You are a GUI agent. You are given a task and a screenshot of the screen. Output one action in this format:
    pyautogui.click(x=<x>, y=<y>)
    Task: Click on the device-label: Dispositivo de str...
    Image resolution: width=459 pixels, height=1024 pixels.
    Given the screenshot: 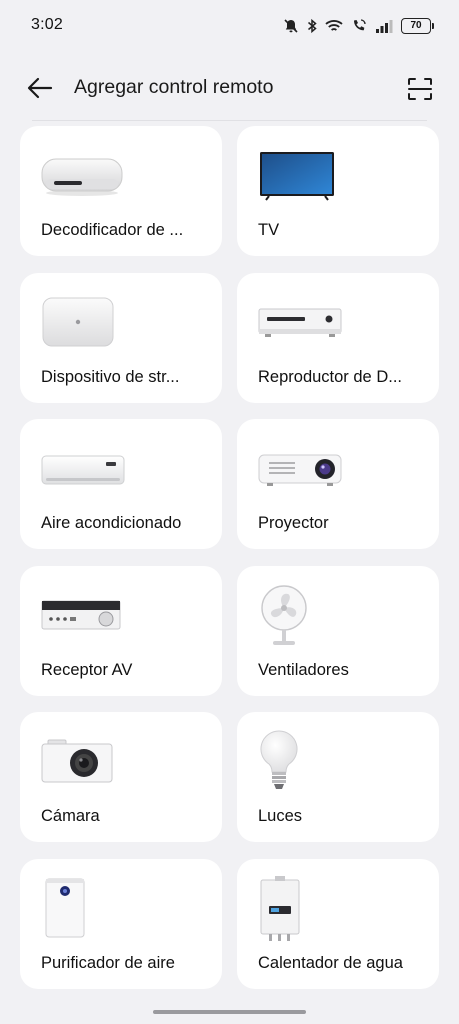 What is the action you would take?
    pyautogui.click(x=110, y=376)
    